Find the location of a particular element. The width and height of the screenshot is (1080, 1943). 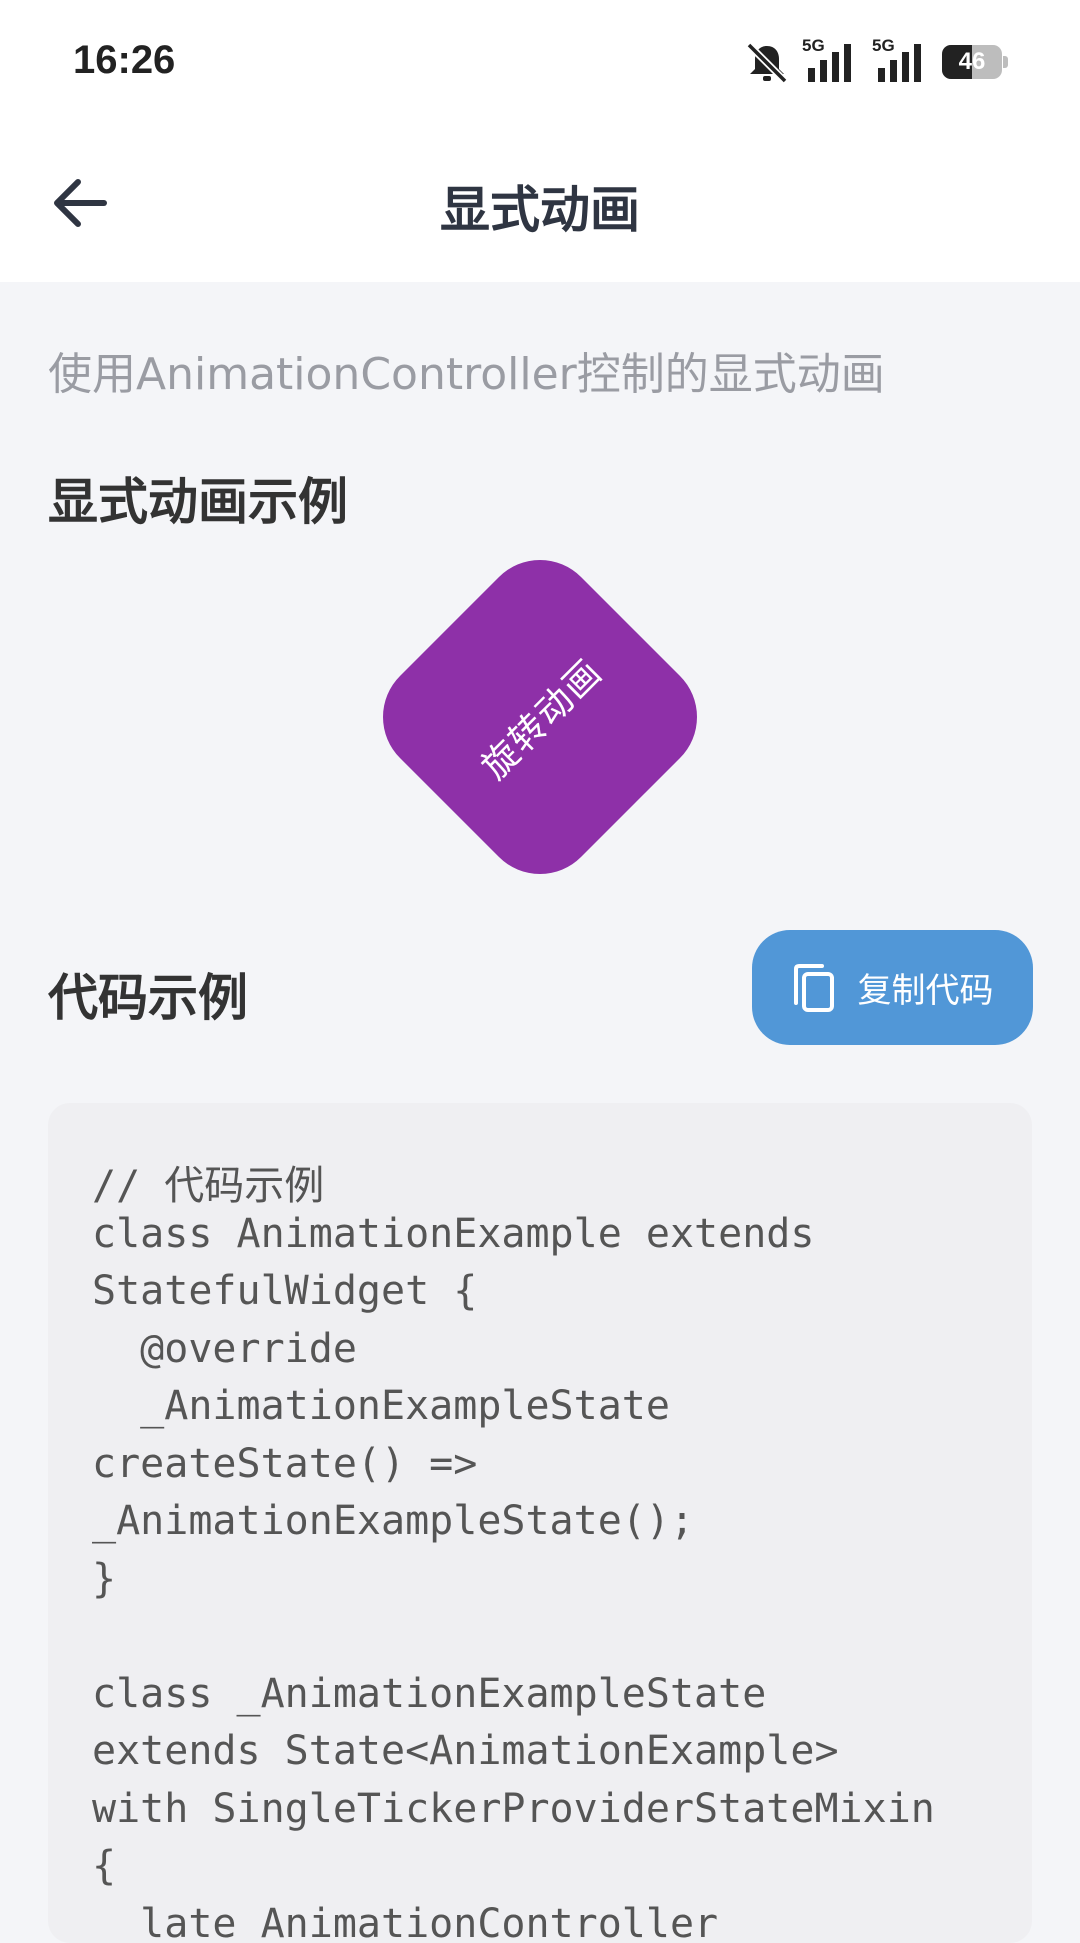

code-line: @override is located at coordinates (224, 1349).